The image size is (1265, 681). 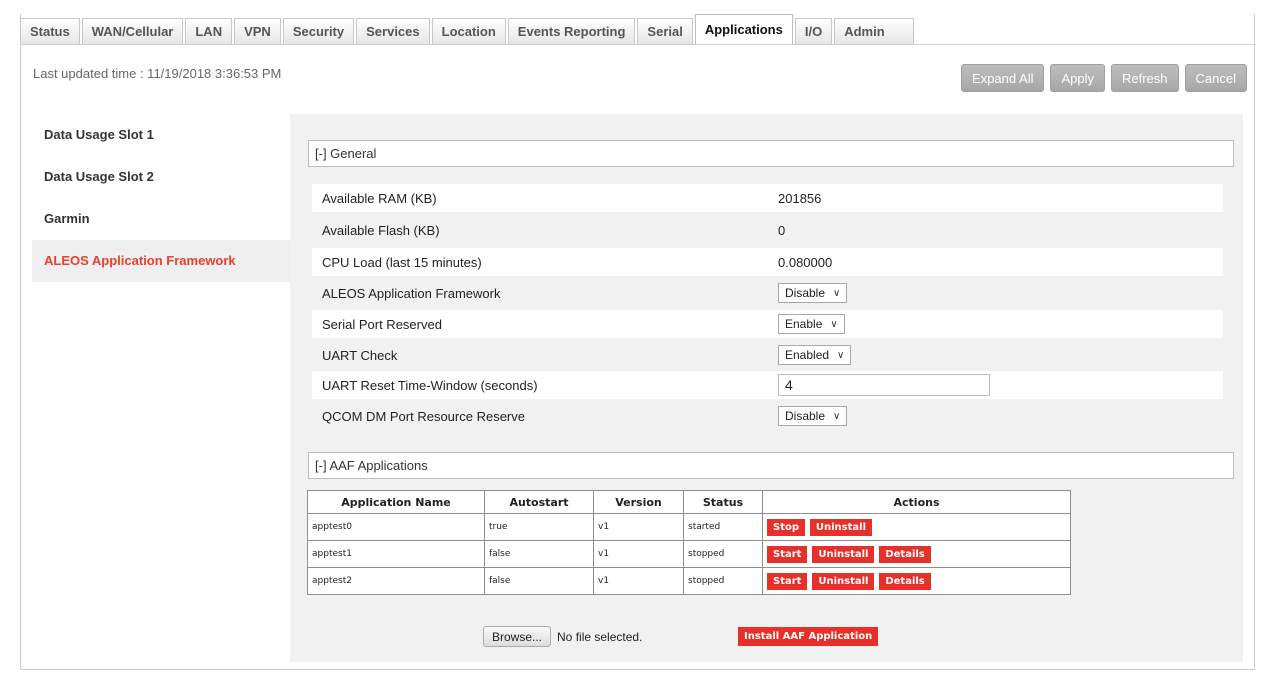 What do you see at coordinates (161, 219) in the screenshot?
I see `sidebar-item-garmin: Garmin` at bounding box center [161, 219].